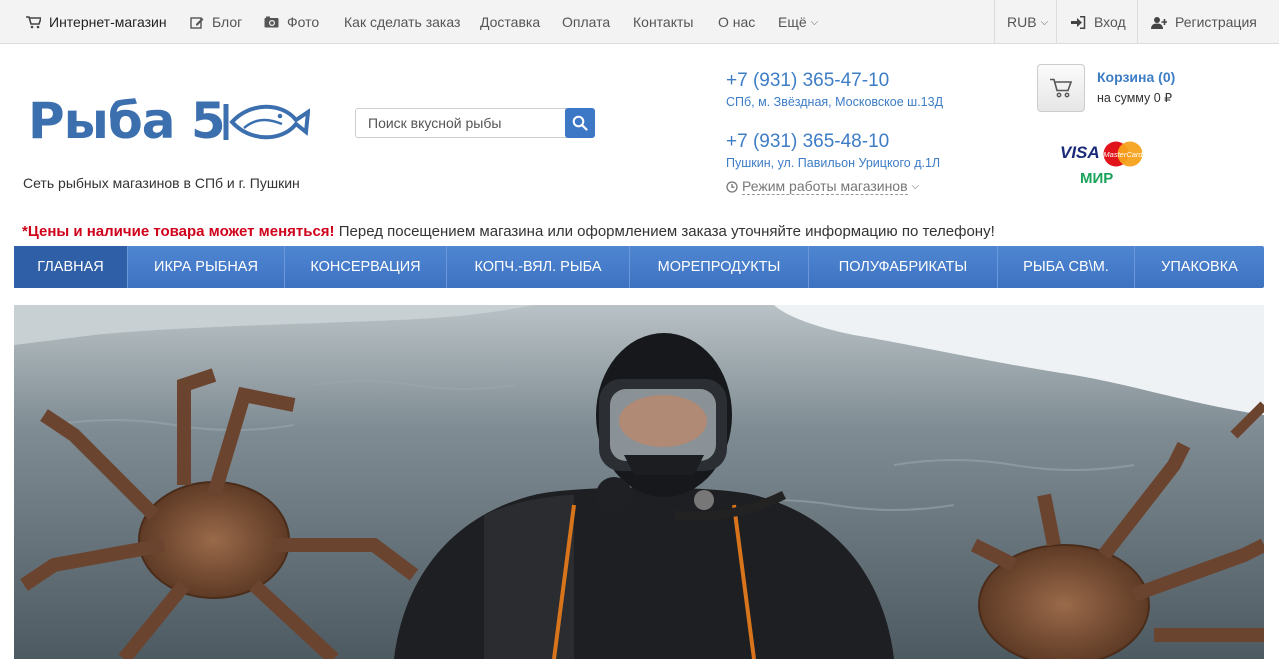 This screenshot has height=659, width=1279. I want to click on search-button, so click(580, 123).